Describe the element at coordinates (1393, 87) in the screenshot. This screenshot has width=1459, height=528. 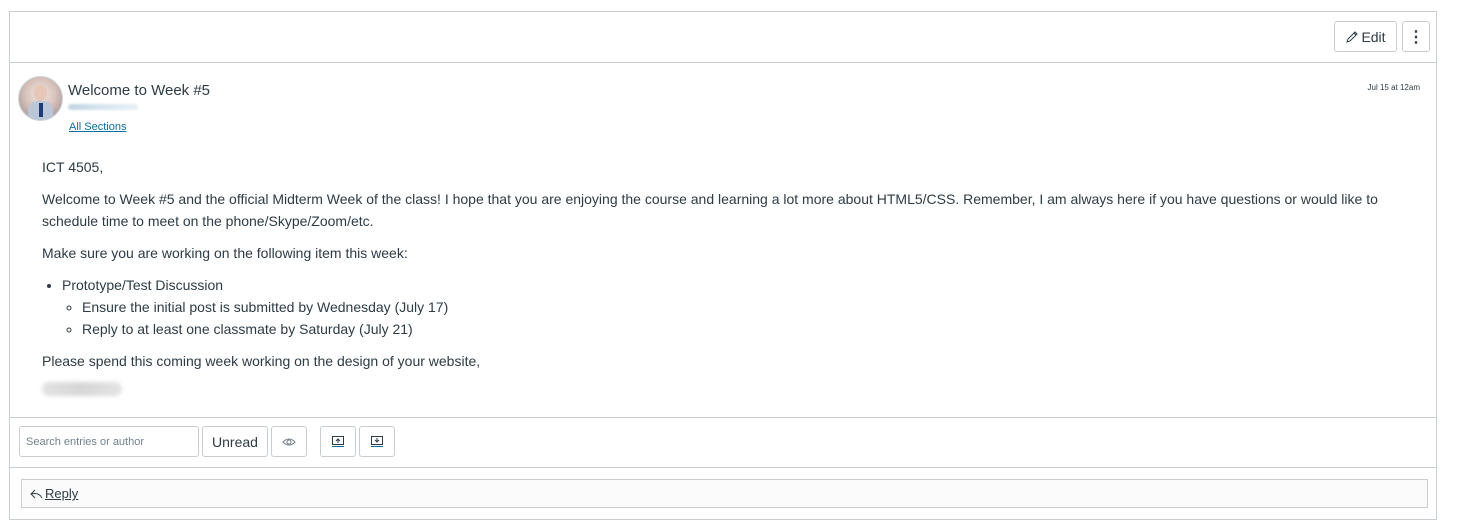
I see `post-date: Jul 15 at 12am` at that location.